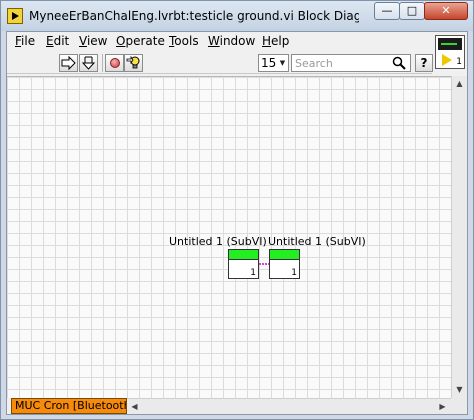 Image resolution: width=474 pixels, height=420 pixels. Describe the element at coordinates (69, 406) in the screenshot. I see `application-context-label: MUC Cron [Bluetooth]` at that location.